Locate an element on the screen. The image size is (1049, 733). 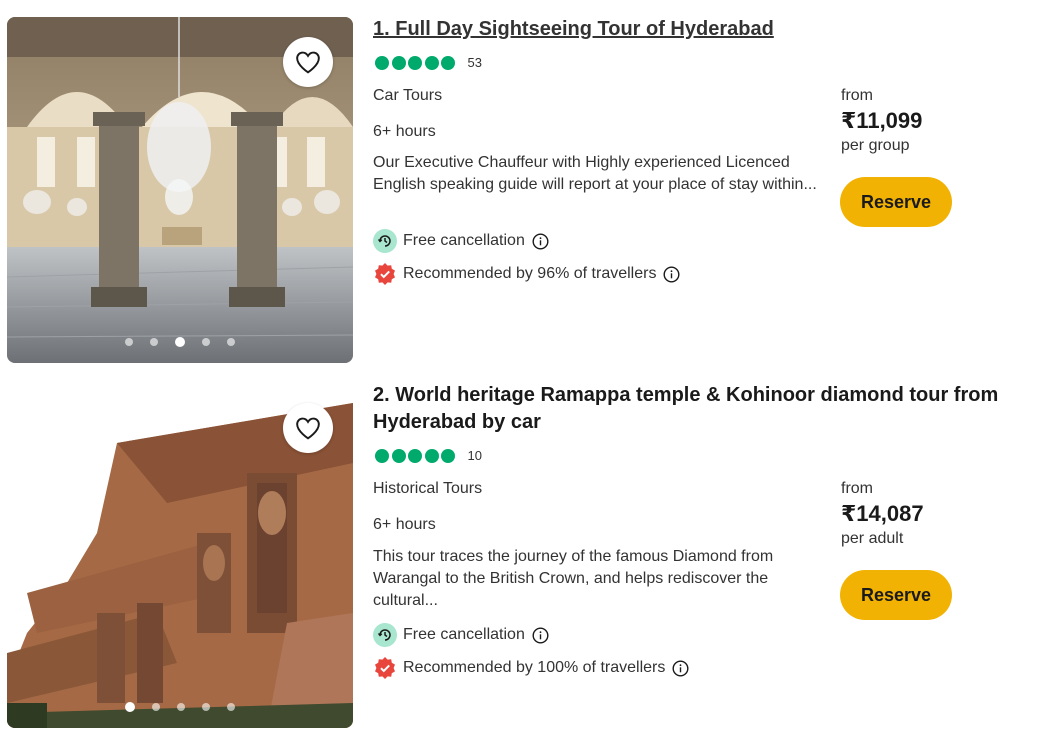
review-count: 10 is located at coordinates (475, 455).